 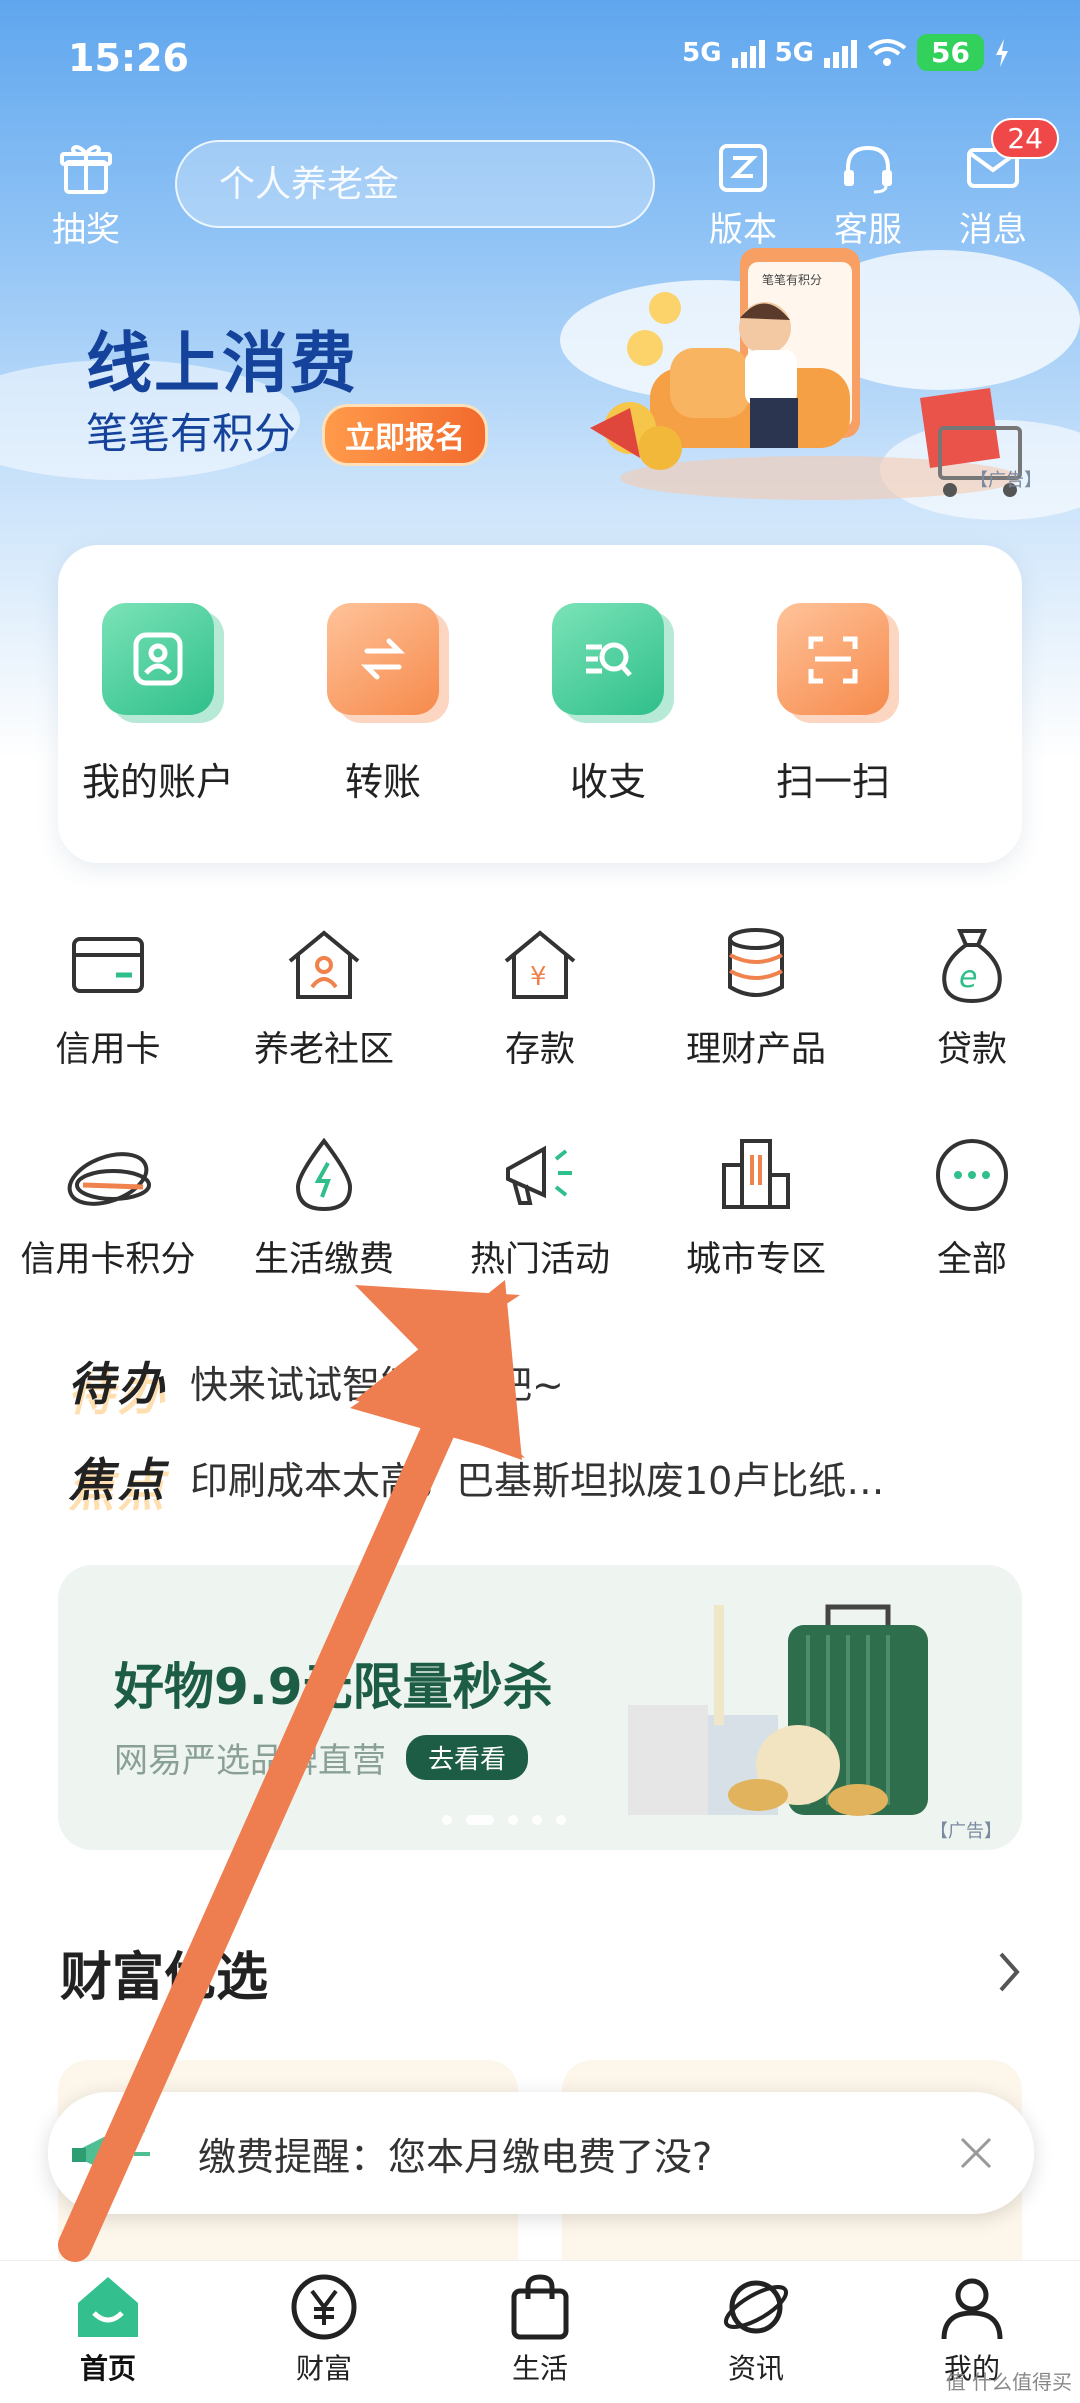 I want to click on tab-news: 资讯, so click(x=756, y=2329).